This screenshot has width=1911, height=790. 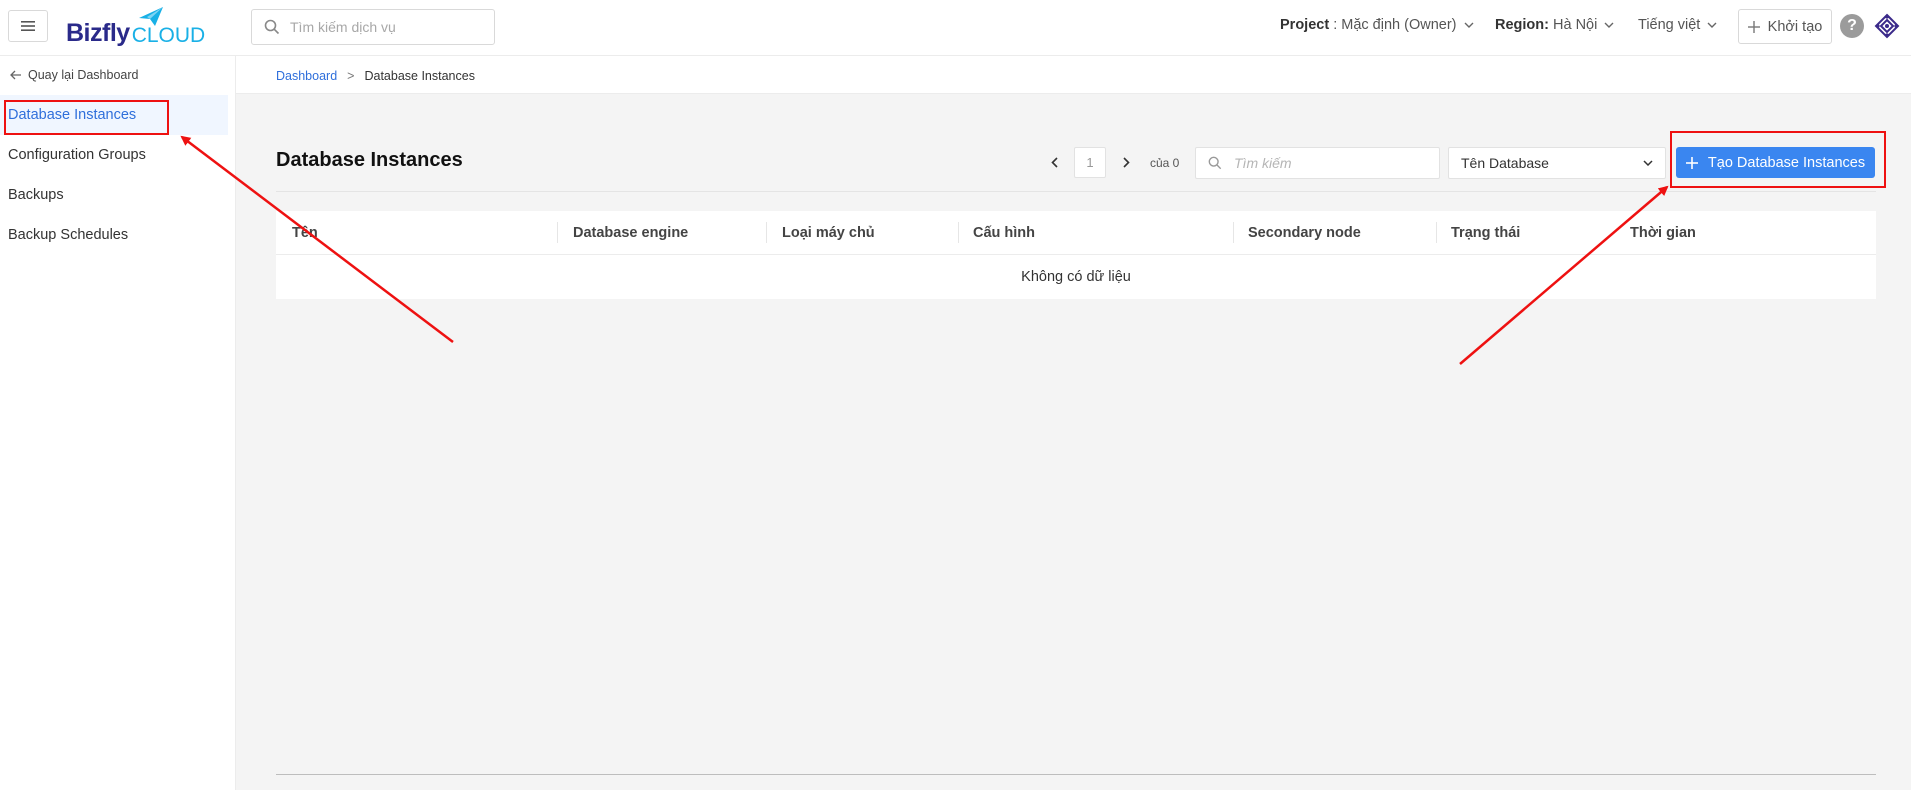 What do you see at coordinates (1795, 26) in the screenshot?
I see `create-resource-label: Khởi tạo` at bounding box center [1795, 26].